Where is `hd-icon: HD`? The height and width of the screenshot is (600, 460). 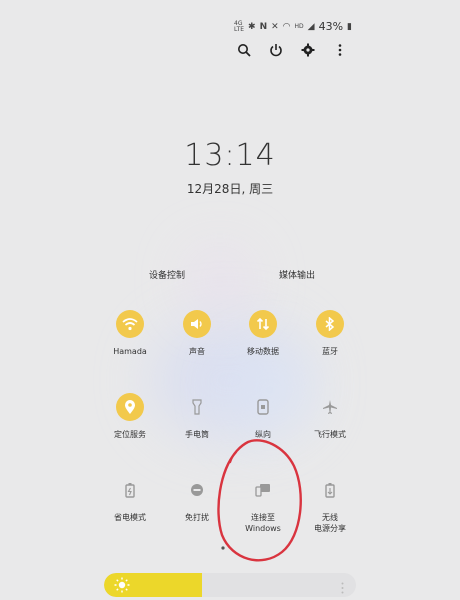 hd-icon: HD is located at coordinates (299, 26).